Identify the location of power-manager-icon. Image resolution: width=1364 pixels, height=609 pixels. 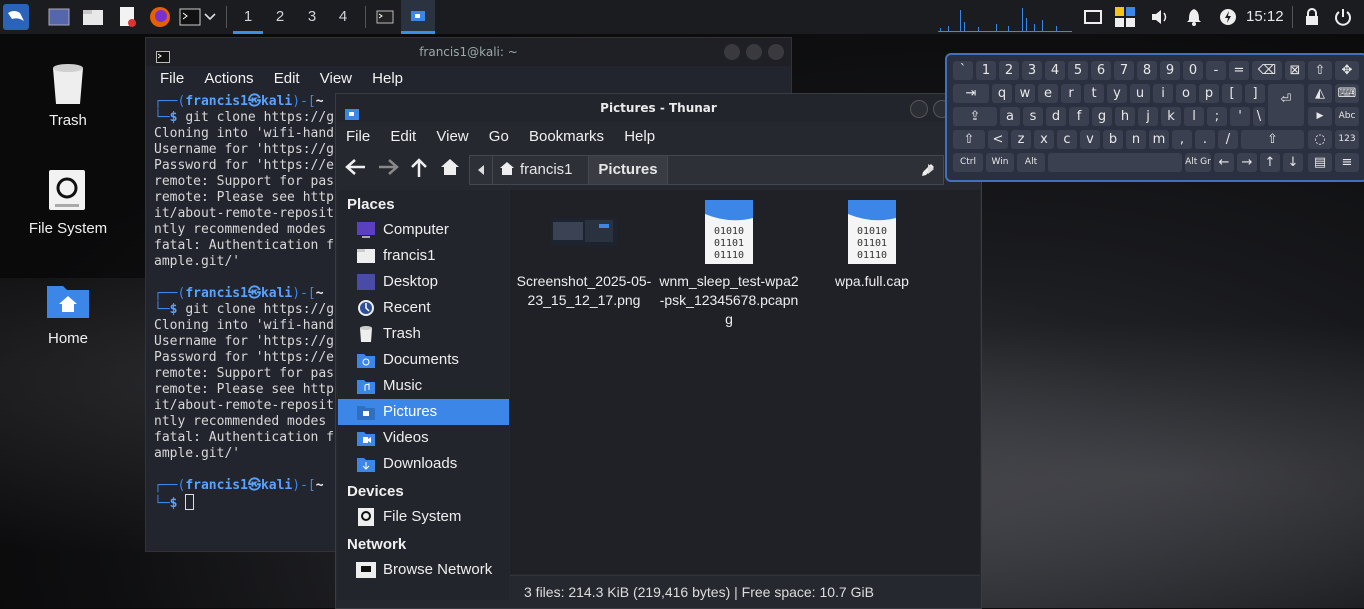
(1228, 17).